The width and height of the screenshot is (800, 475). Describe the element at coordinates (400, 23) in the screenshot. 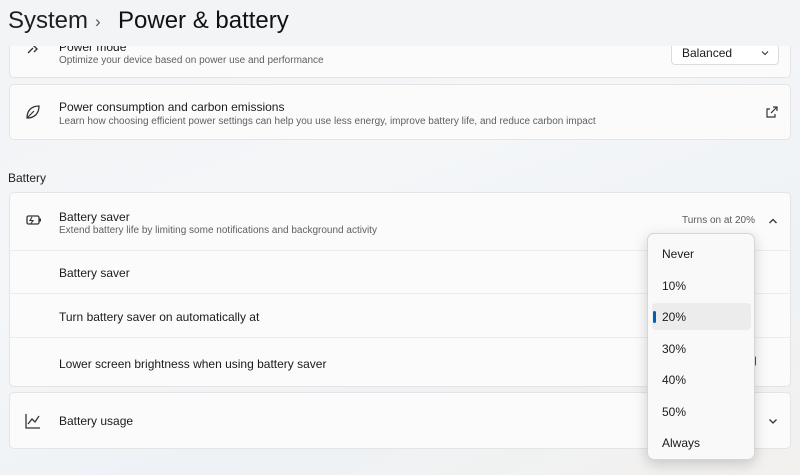

I see `breadcrumb: System › Power & battery` at that location.